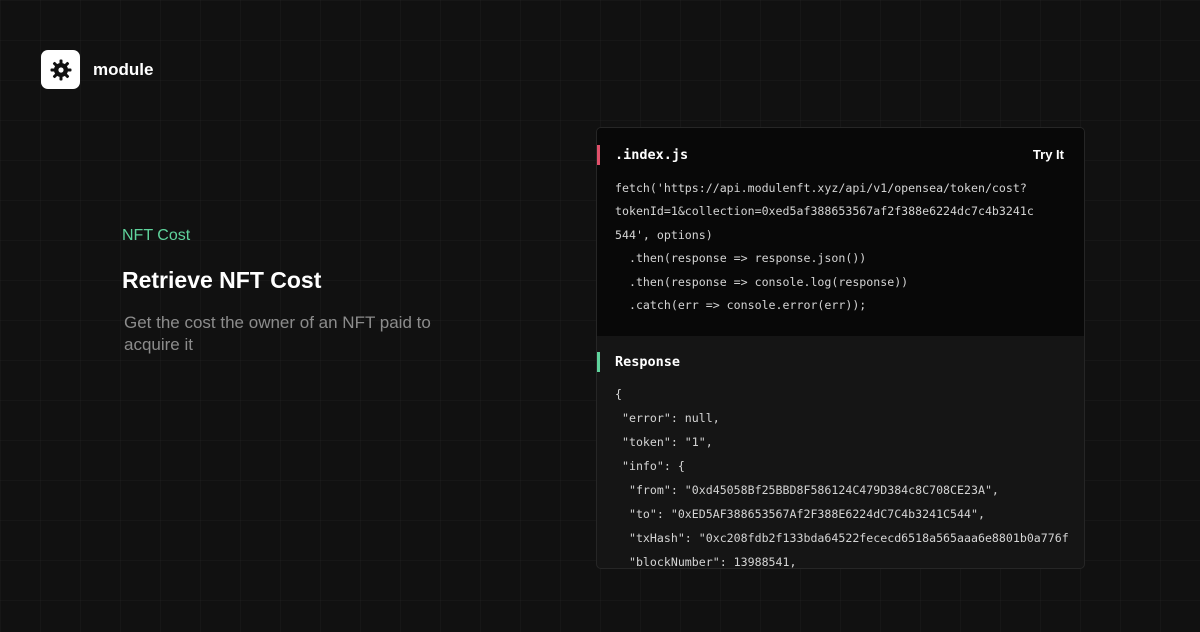 This screenshot has width=1200, height=632. What do you see at coordinates (598, 362) in the screenshot?
I see `response-accent-bar` at bounding box center [598, 362].